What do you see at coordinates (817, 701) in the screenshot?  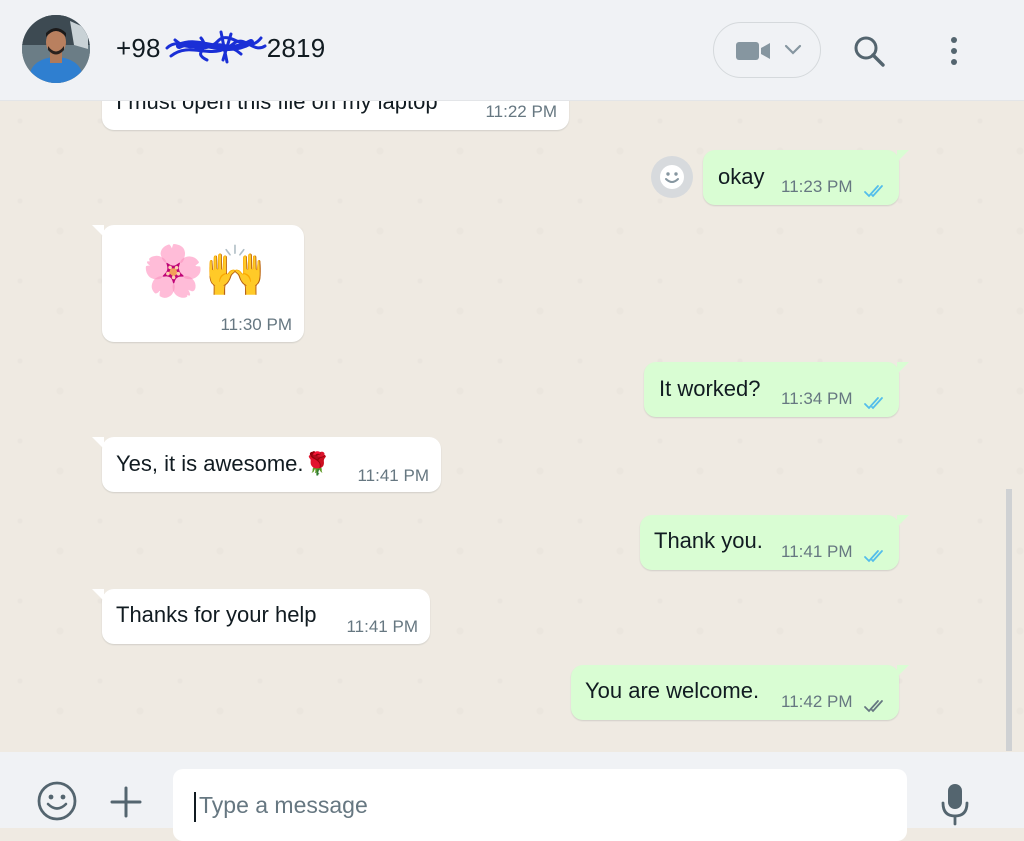 I see `message-time: 11:42 PM` at bounding box center [817, 701].